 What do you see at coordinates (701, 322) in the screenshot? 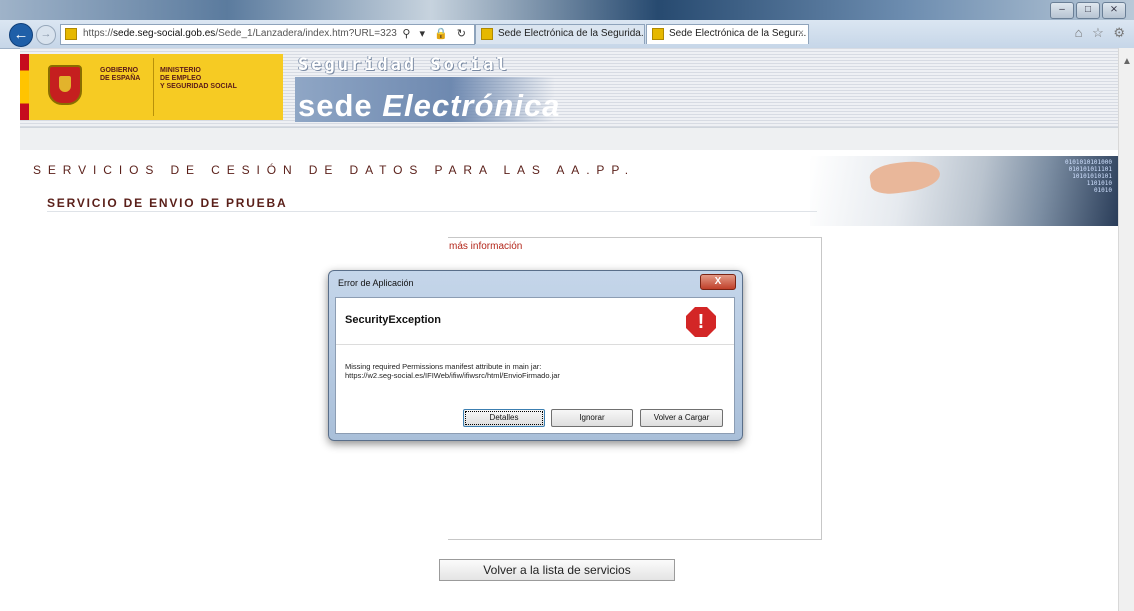
I see `stop-error-icon: !` at bounding box center [701, 322].